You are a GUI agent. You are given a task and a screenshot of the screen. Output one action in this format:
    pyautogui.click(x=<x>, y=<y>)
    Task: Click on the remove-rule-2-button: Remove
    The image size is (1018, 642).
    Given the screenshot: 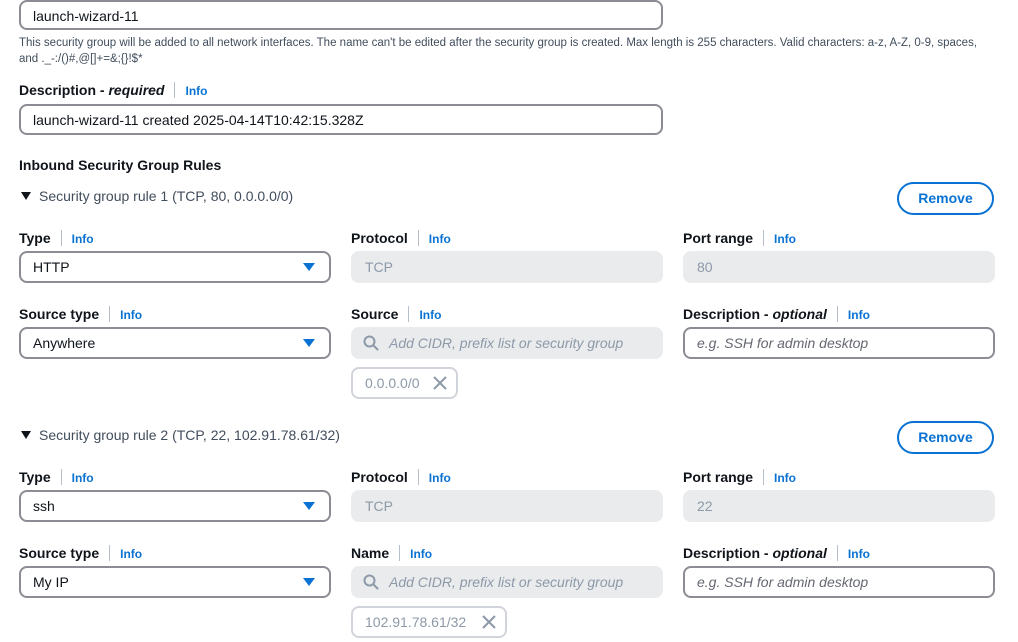 What is the action you would take?
    pyautogui.click(x=945, y=437)
    